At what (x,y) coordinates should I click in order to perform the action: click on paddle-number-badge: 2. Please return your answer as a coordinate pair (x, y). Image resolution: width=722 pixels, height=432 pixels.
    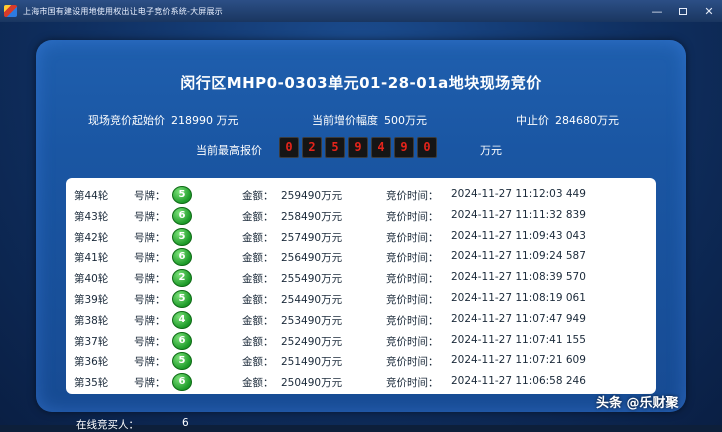
    Looking at the image, I should click on (182, 278).